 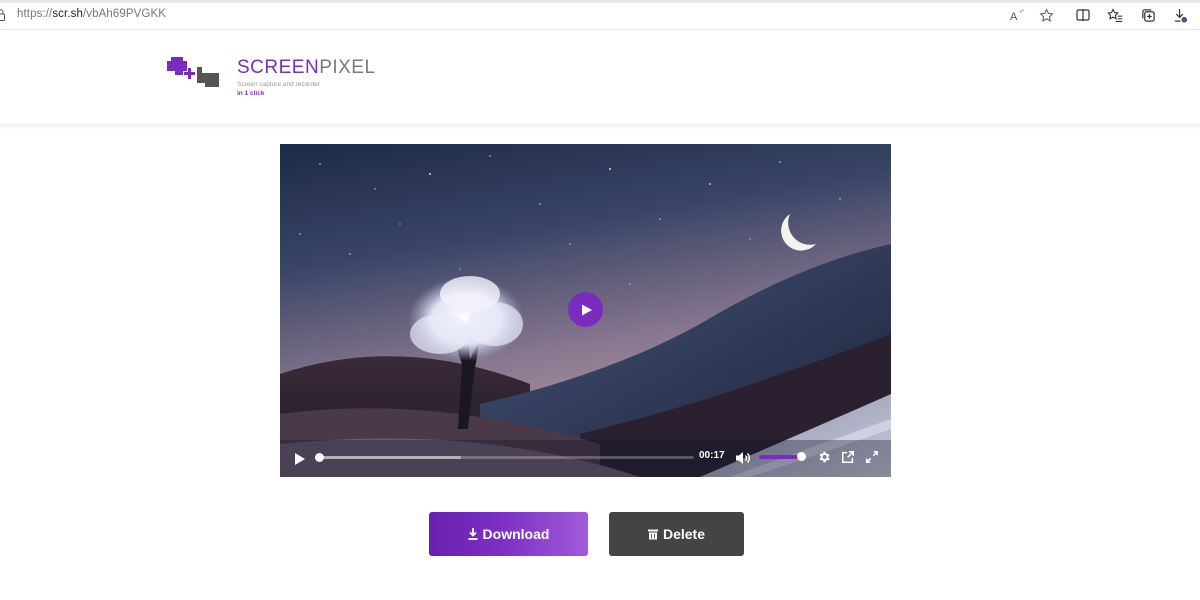 What do you see at coordinates (1115, 15) in the screenshot?
I see `favorites-list-icon` at bounding box center [1115, 15].